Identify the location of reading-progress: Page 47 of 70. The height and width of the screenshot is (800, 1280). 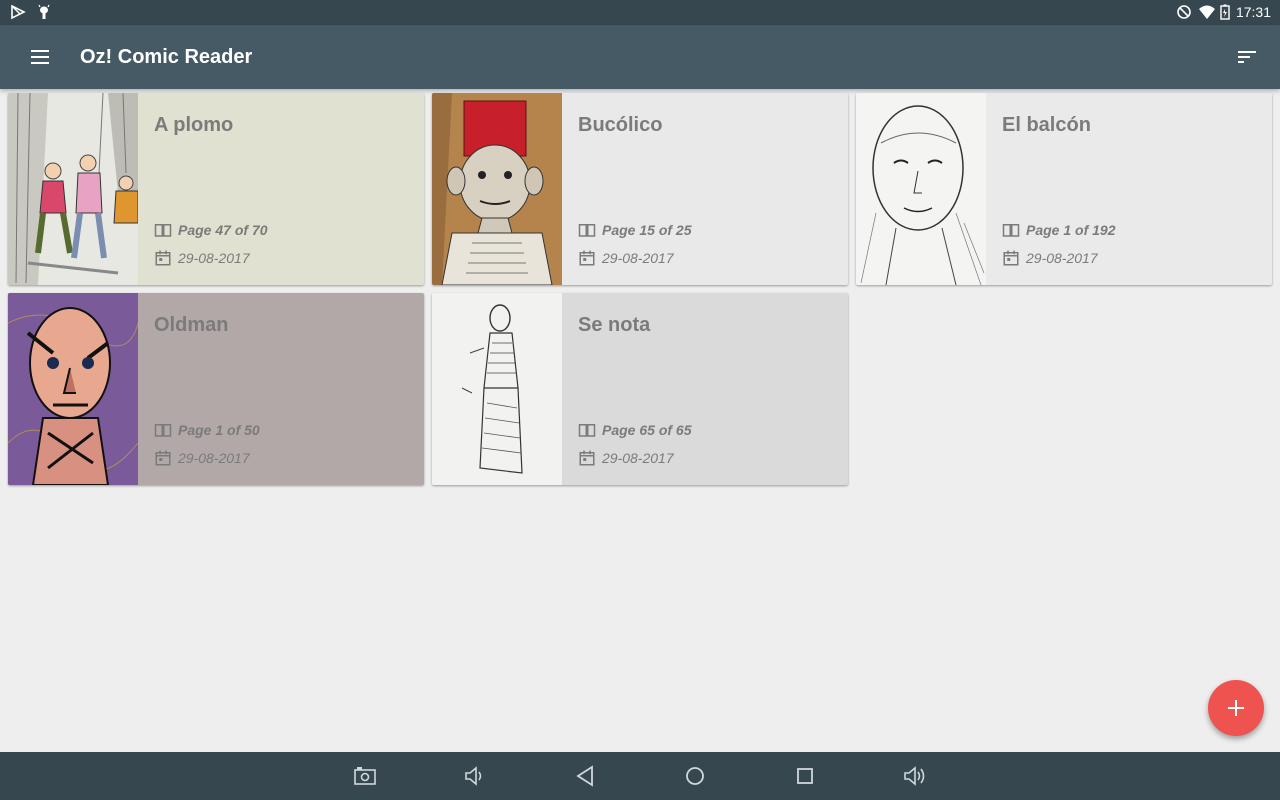
(211, 230).